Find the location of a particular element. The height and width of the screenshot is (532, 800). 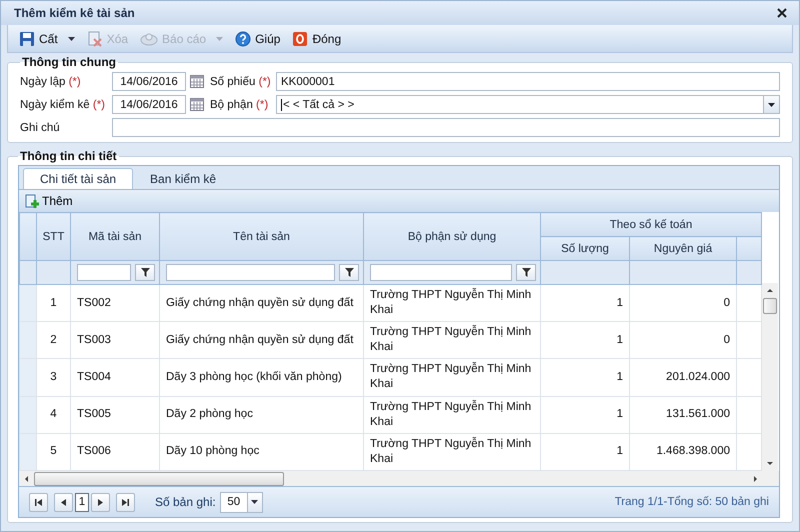

table-cell: 131.561.000 is located at coordinates (683, 415).